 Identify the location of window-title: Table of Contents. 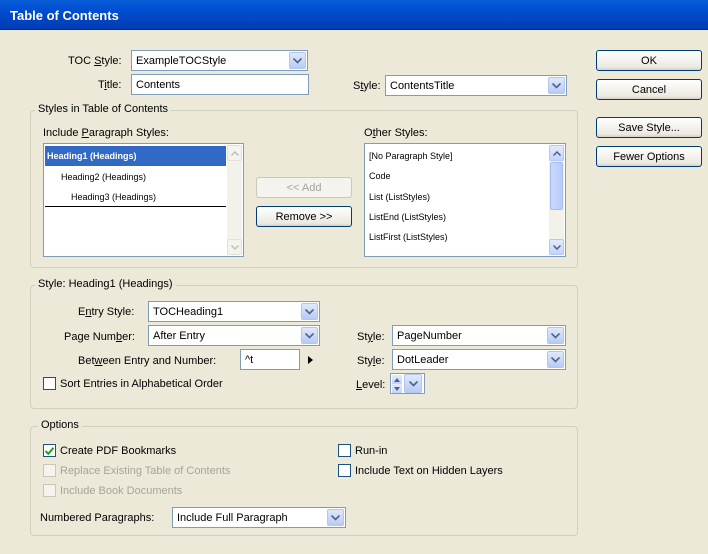
(64, 15).